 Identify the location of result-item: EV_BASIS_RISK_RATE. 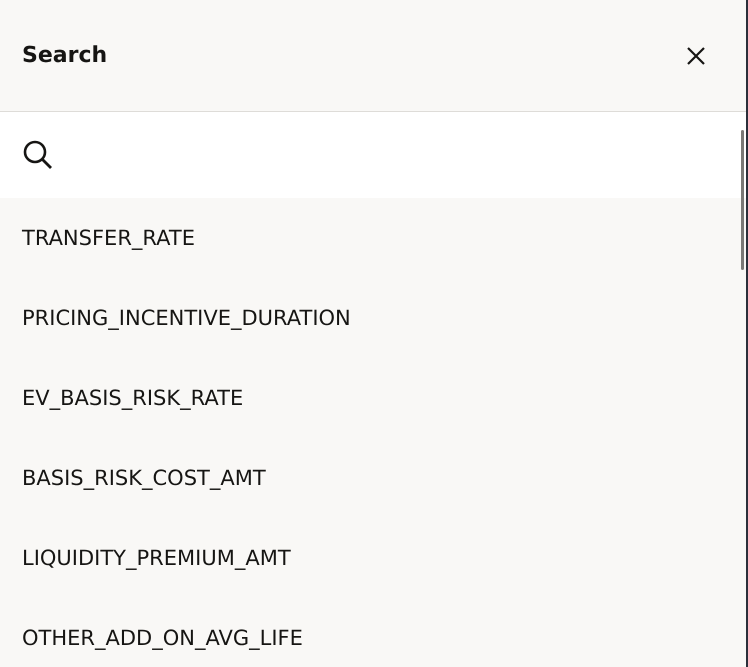
(374, 398).